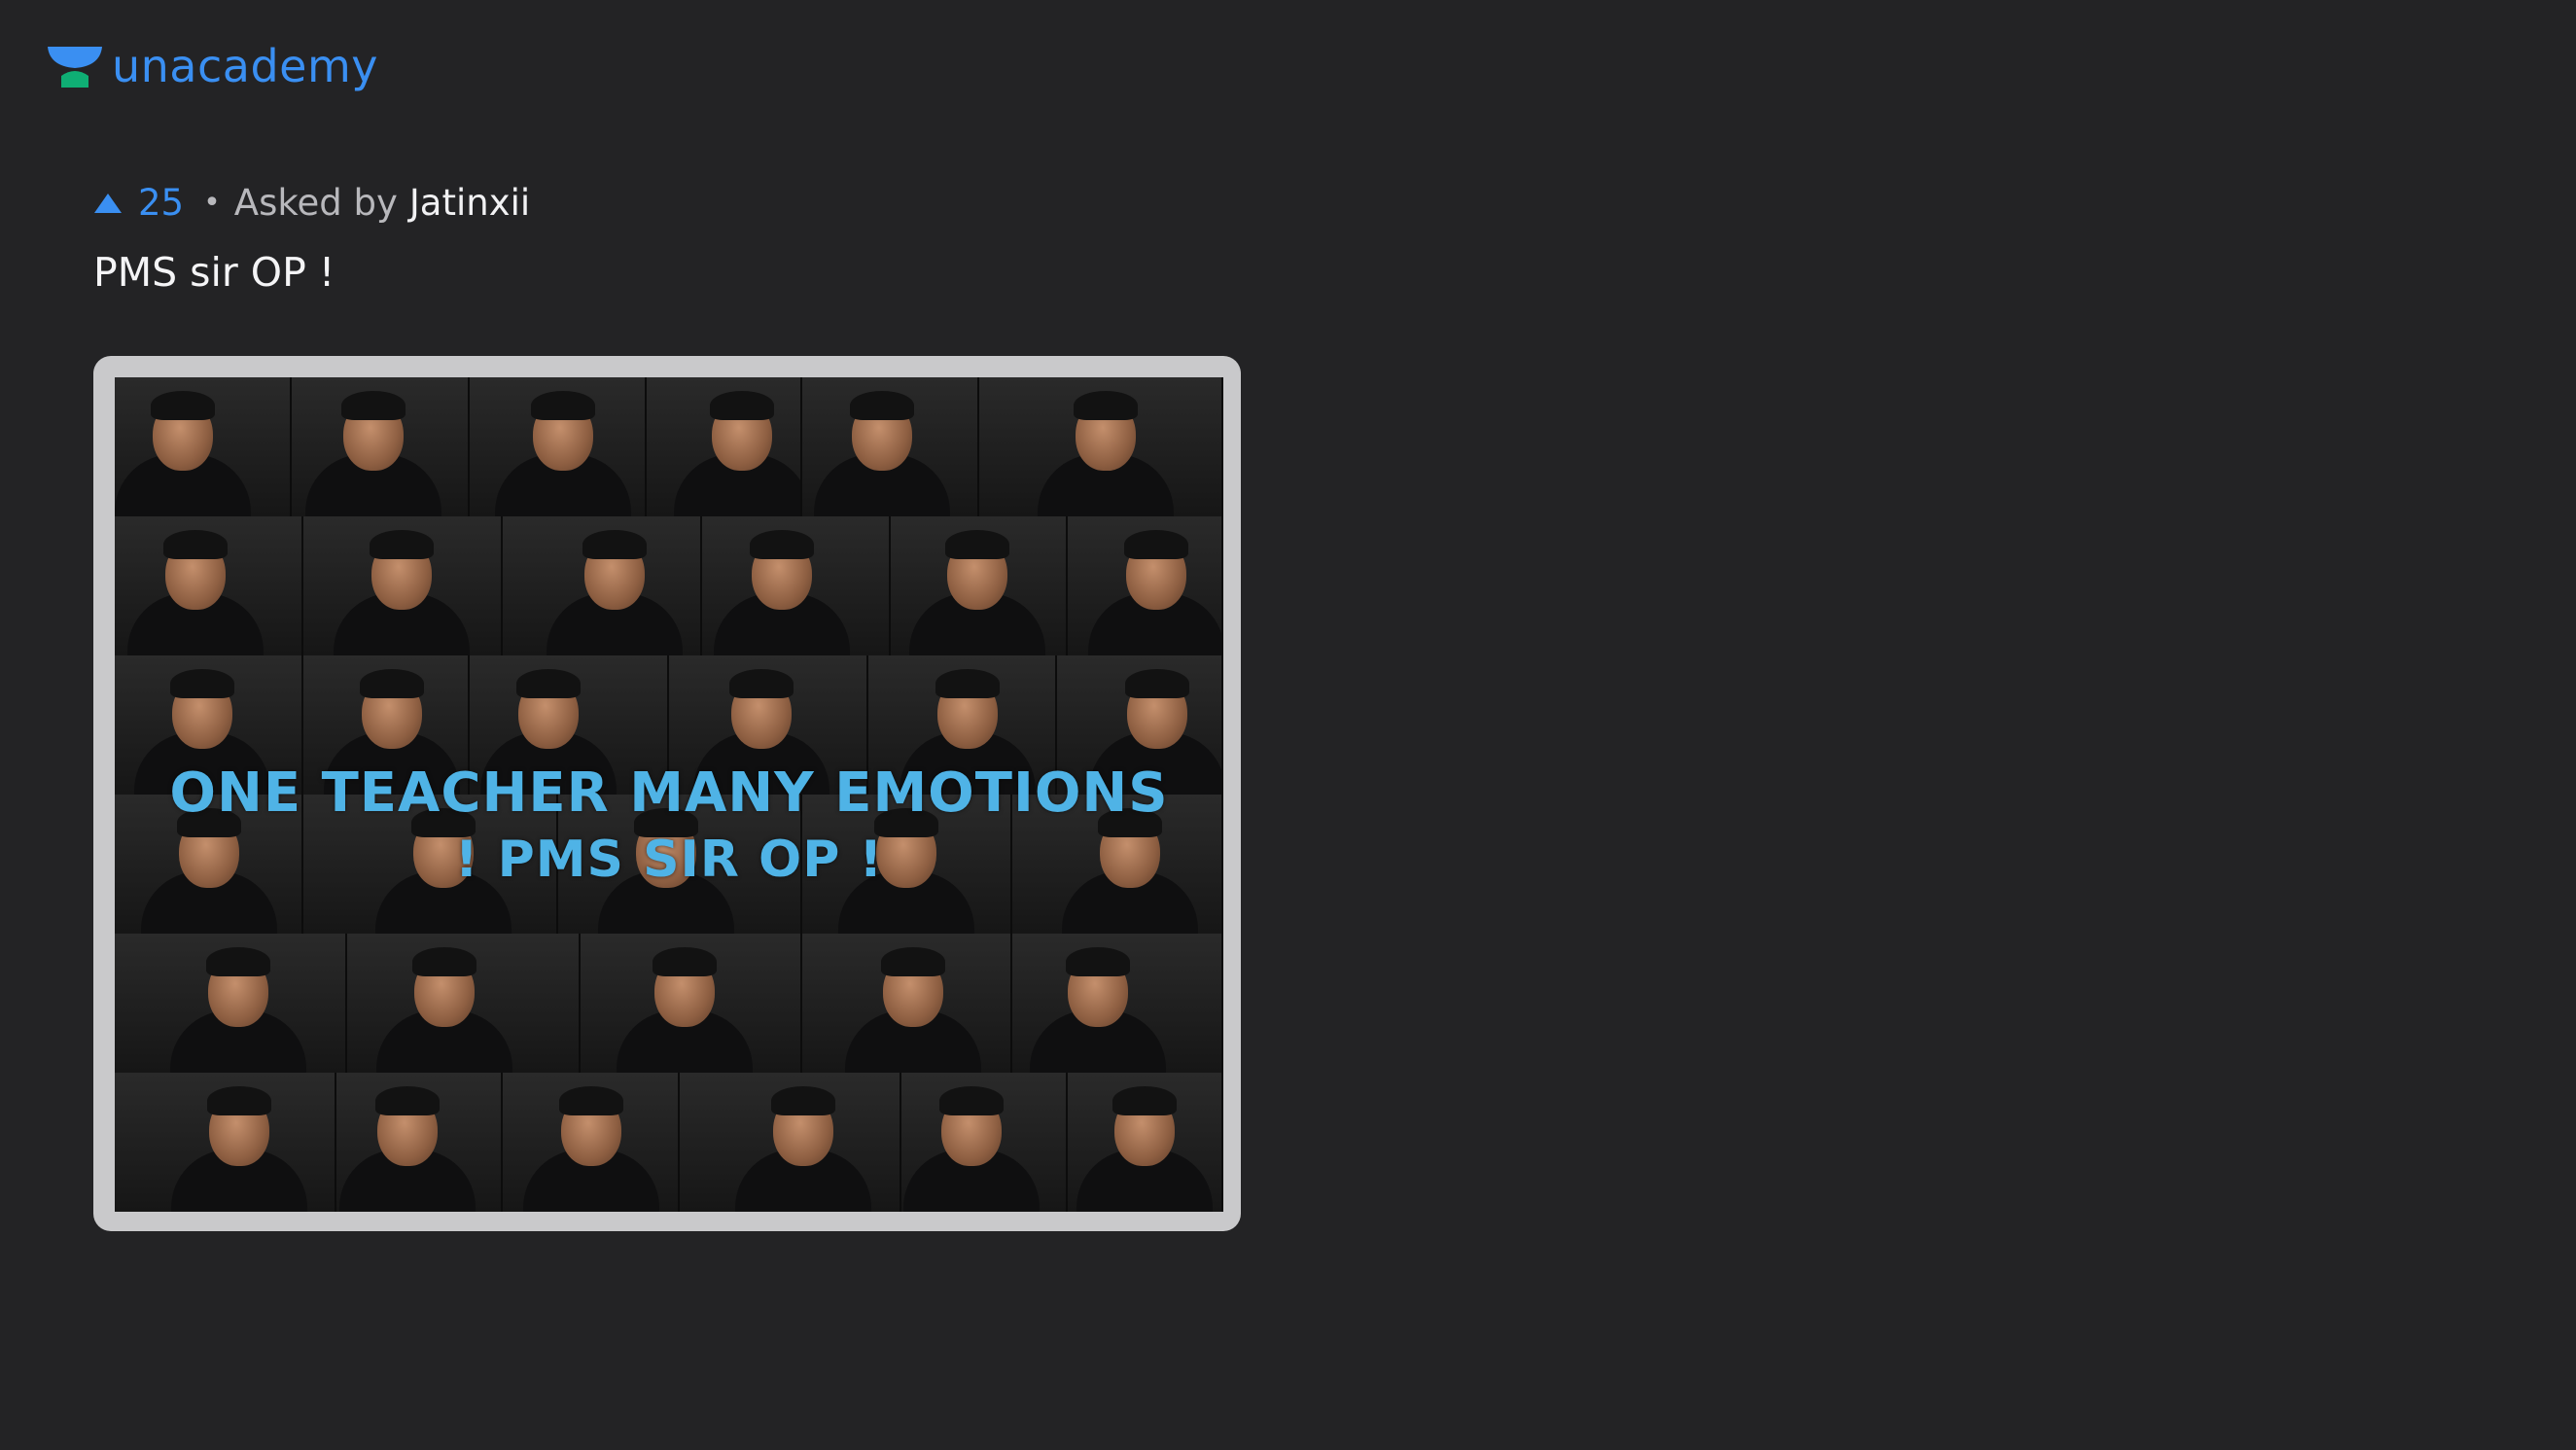 This screenshot has width=2576, height=1450. Describe the element at coordinates (246, 66) in the screenshot. I see `brand-name: unacademy` at that location.